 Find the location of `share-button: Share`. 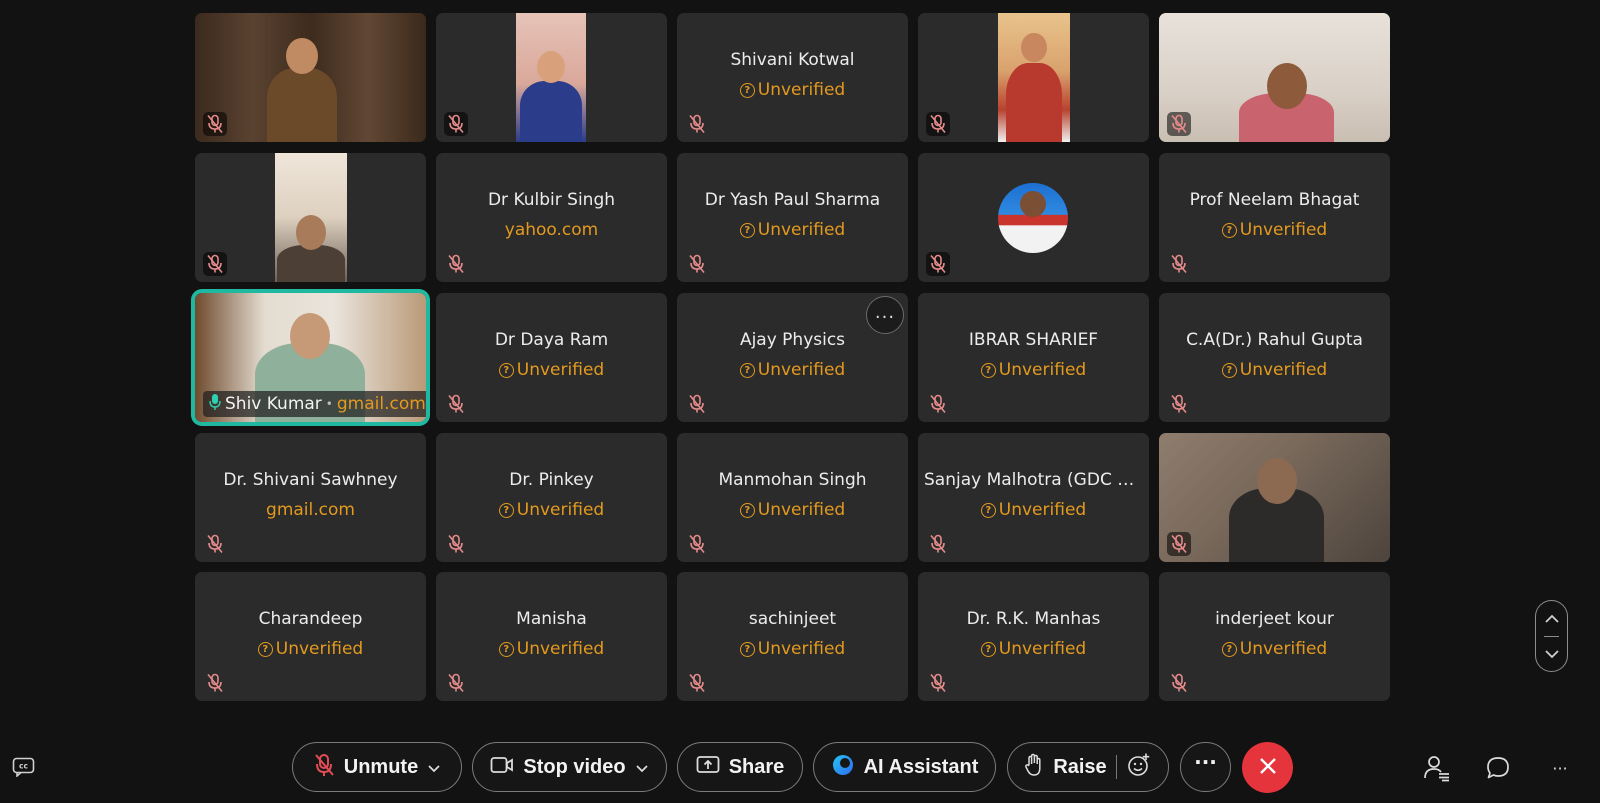

share-button: Share is located at coordinates (740, 767).